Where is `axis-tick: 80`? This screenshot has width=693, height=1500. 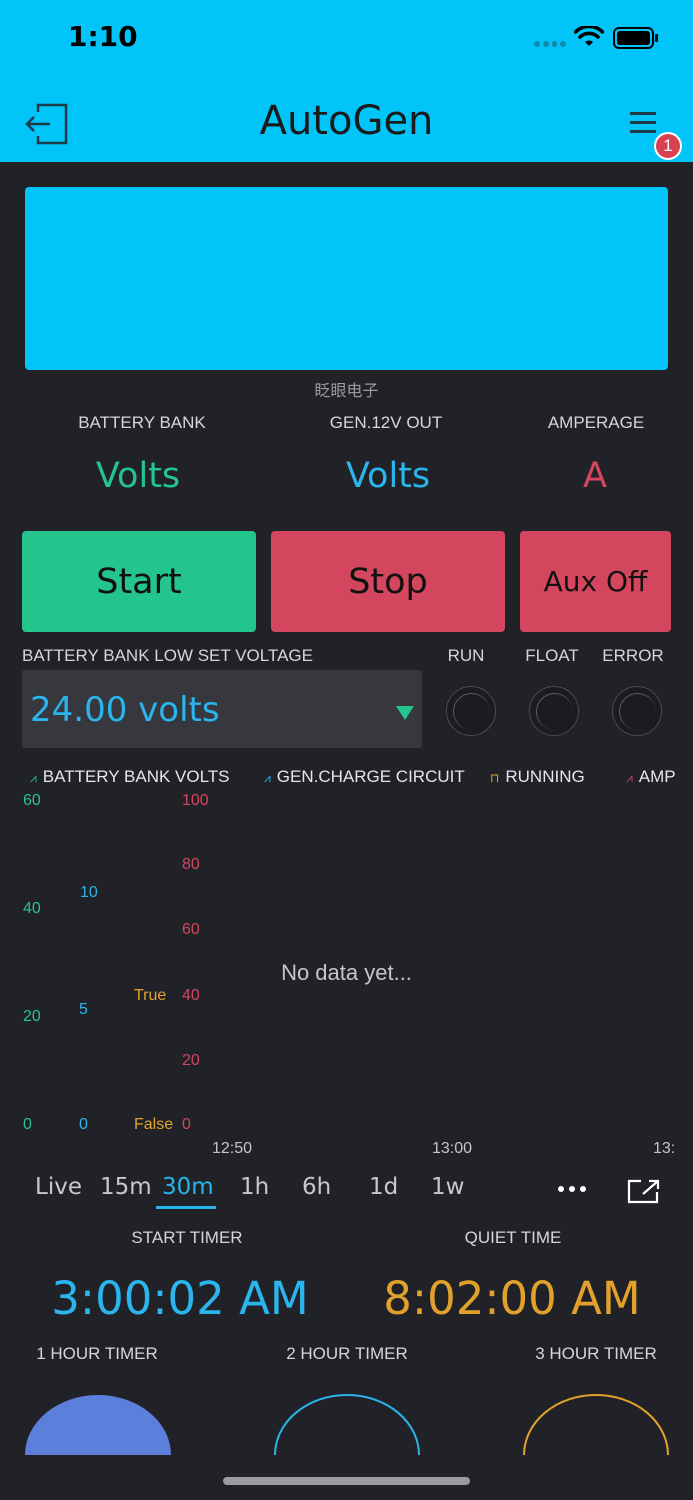 axis-tick: 80 is located at coordinates (191, 864).